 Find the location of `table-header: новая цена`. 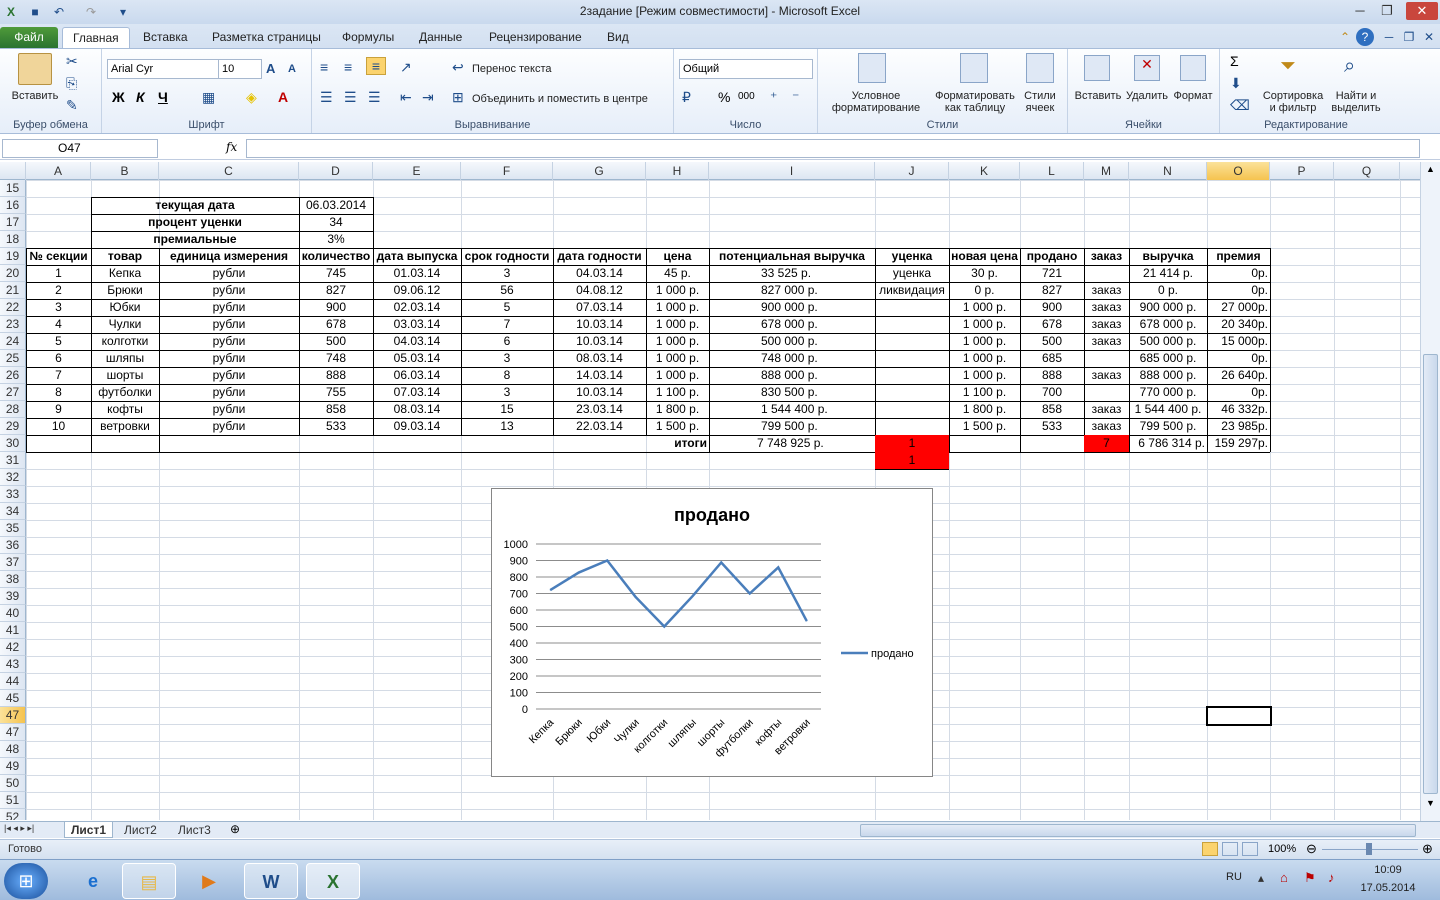

table-header: новая цена is located at coordinates (984, 256).